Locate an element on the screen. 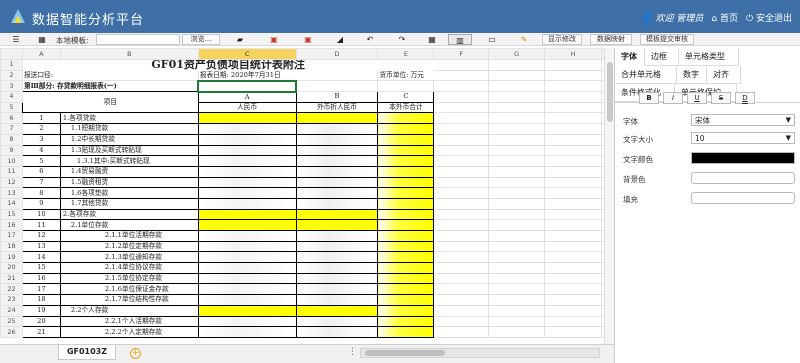  template-path-input is located at coordinates (138, 39).